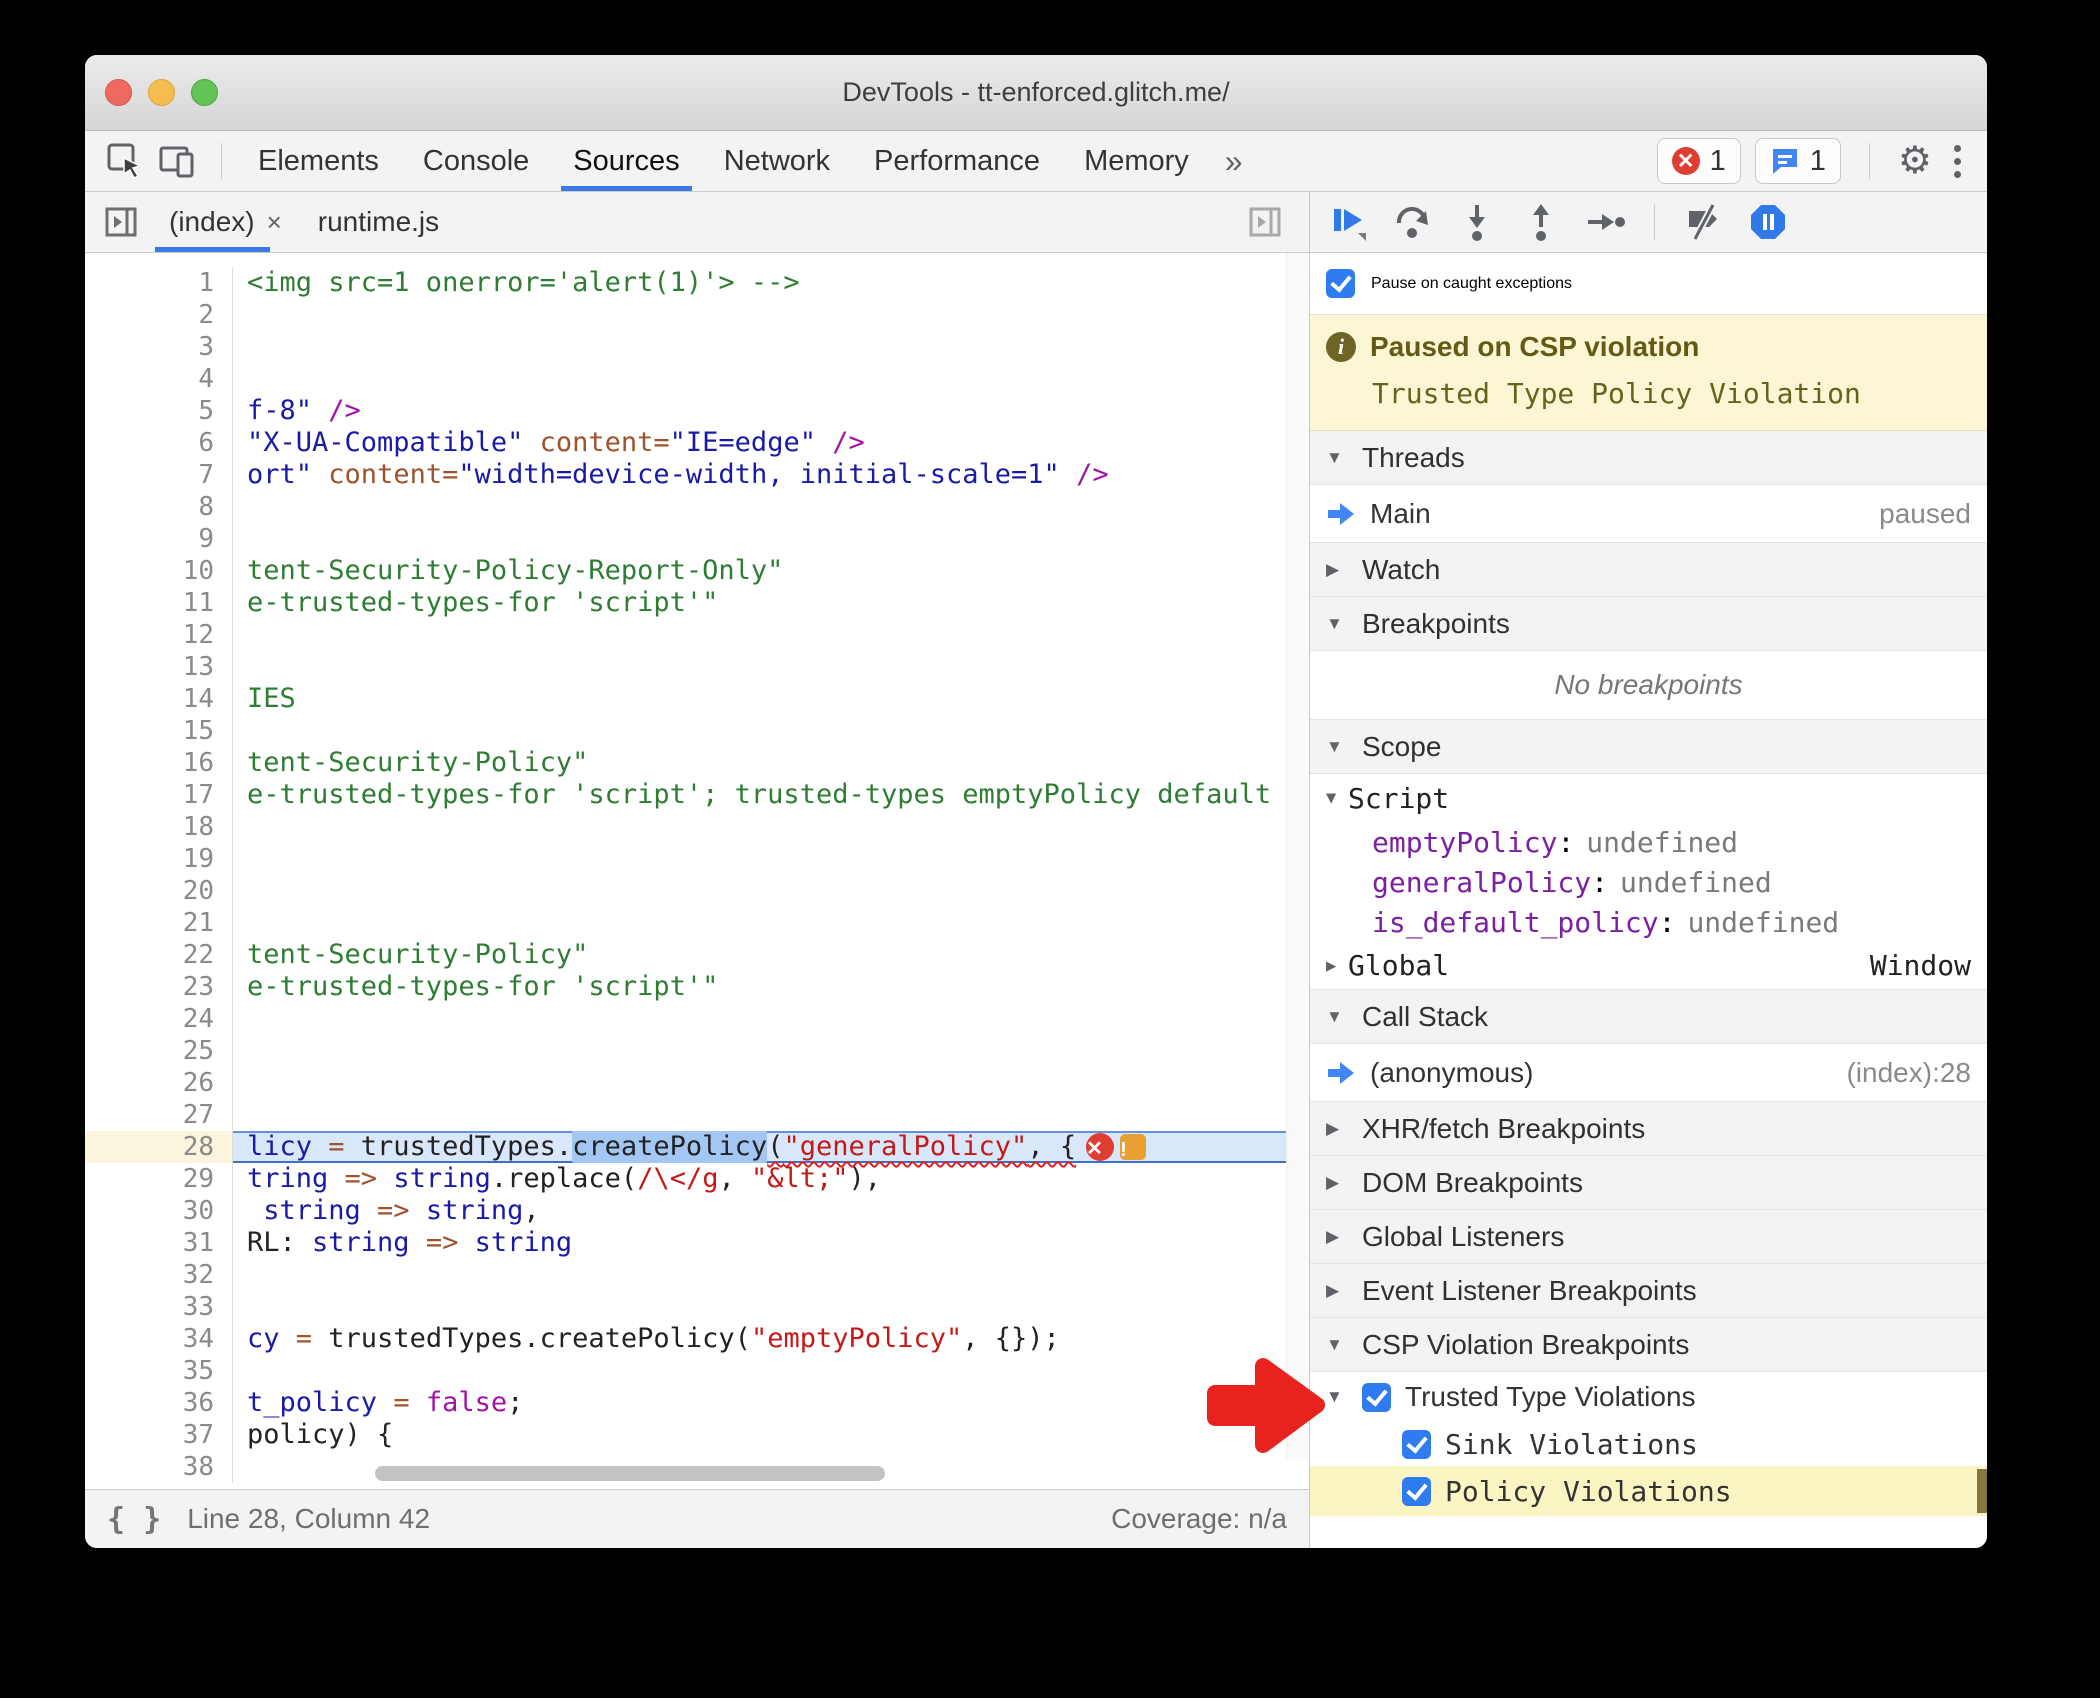 The image size is (2100, 1698). I want to click on trusted-type-violations-row: ▼ Trusted Type Violations, so click(1648, 1397).